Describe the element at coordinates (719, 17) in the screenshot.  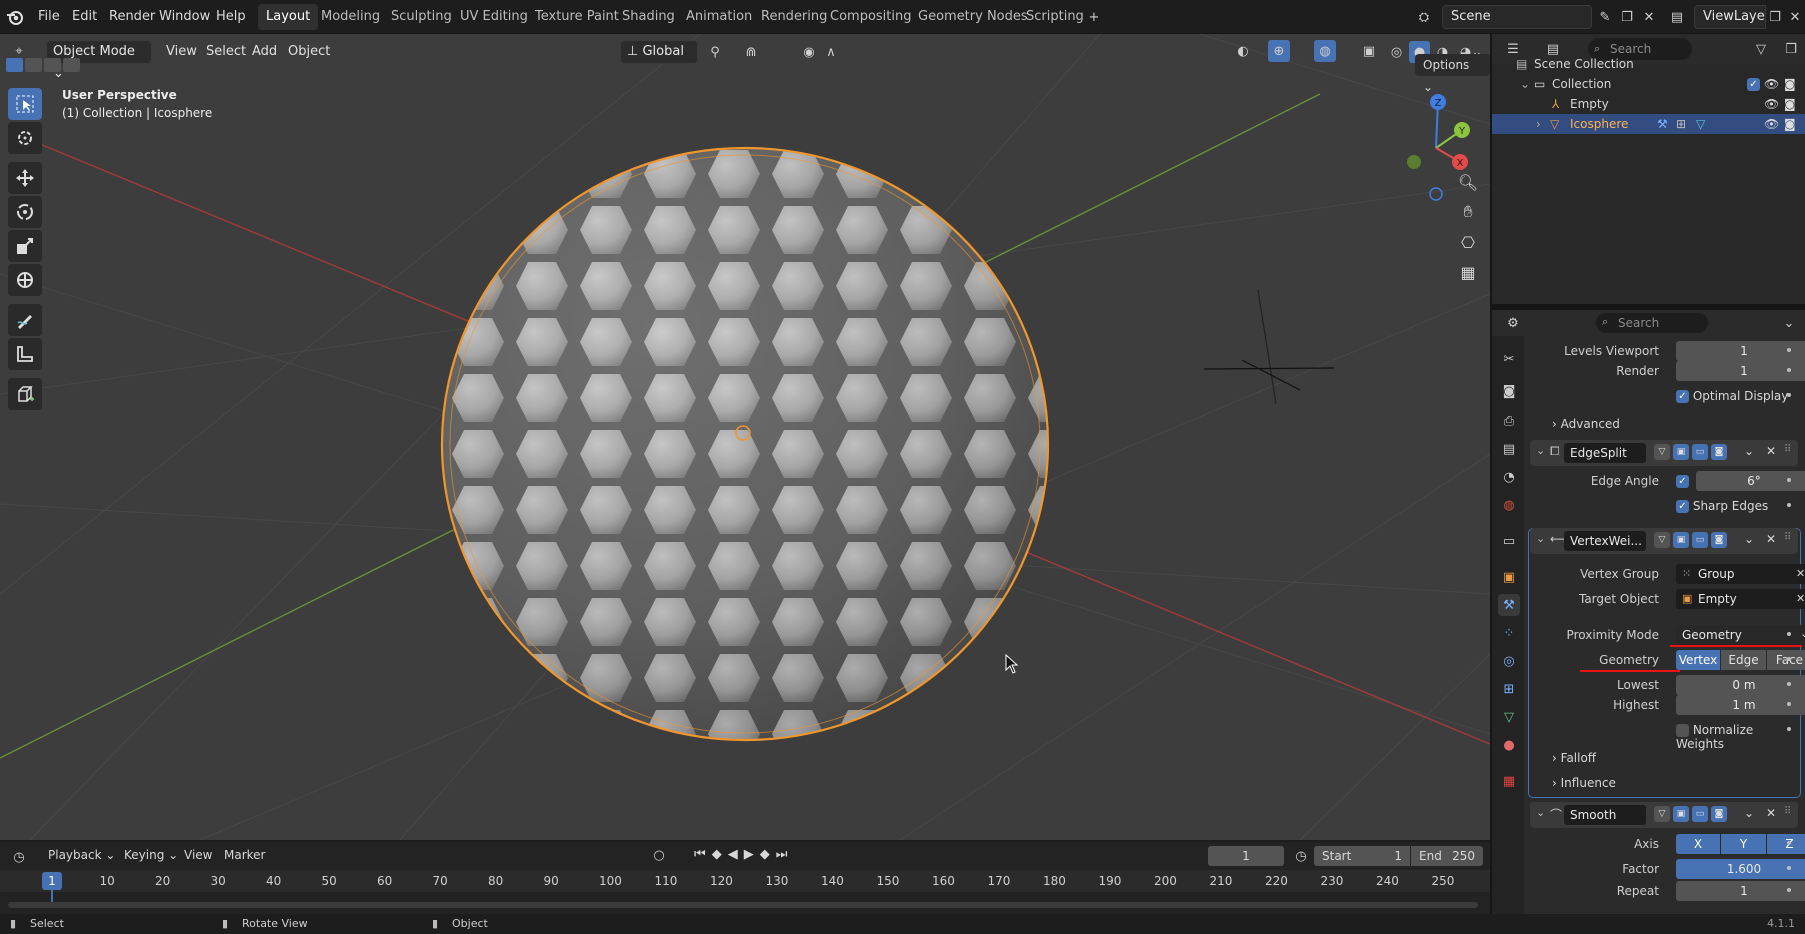
I see `tab-animation: Animation` at that location.